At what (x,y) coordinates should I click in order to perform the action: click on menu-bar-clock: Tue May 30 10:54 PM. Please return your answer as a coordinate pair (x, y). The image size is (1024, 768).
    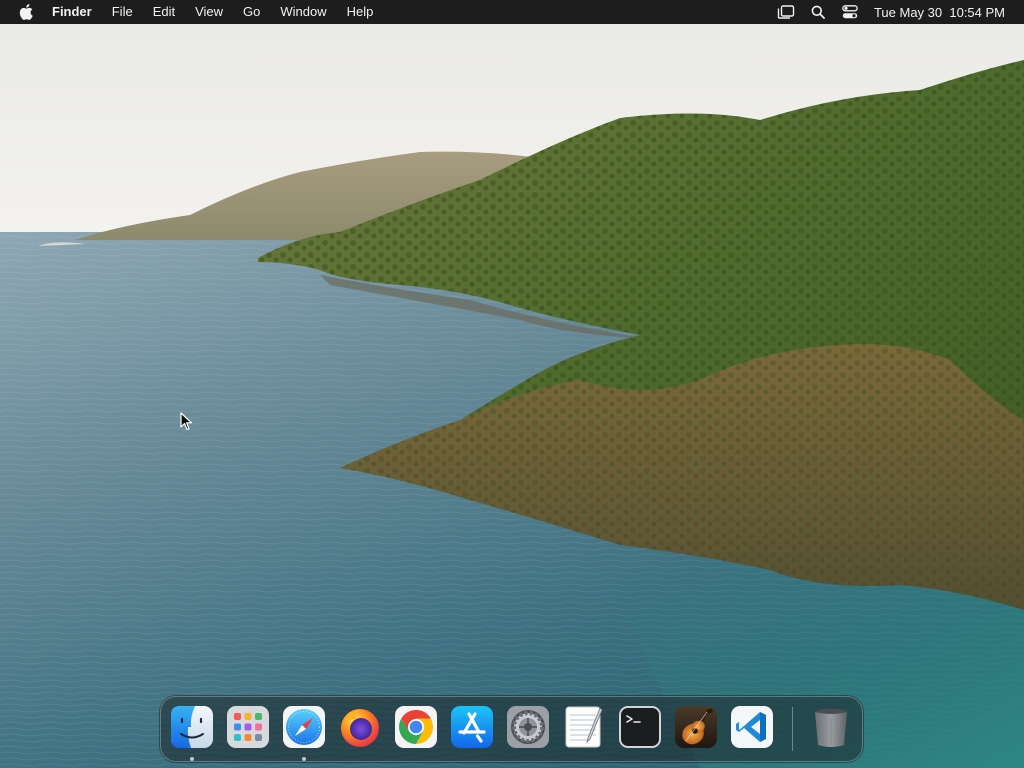
    Looking at the image, I should click on (948, 12).